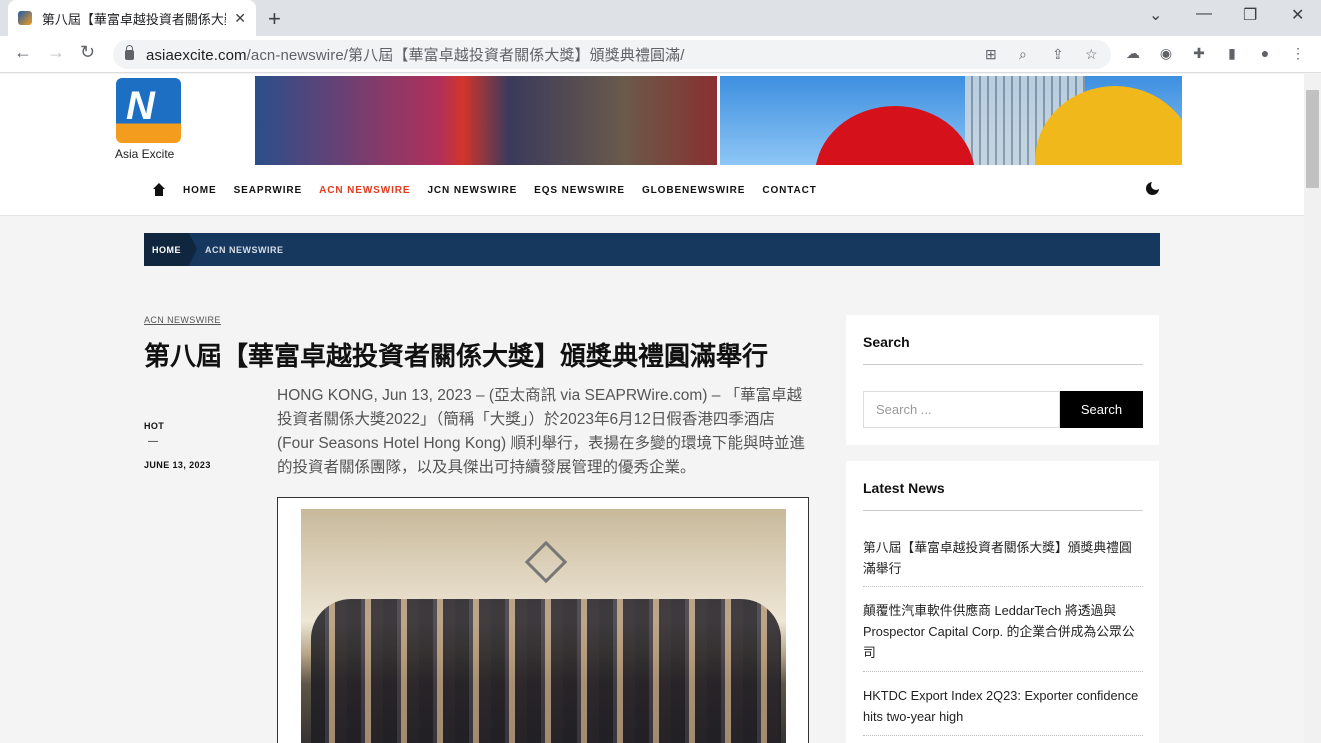 The image size is (1321, 743). Describe the element at coordinates (200, 190) in the screenshot. I see `nav-home: HOME` at that location.